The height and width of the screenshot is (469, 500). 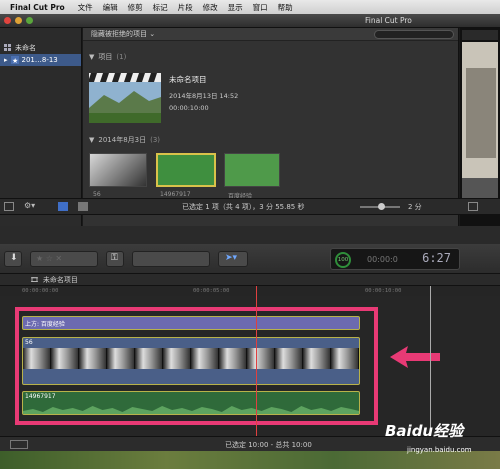 I want to click on timeline-header: 🎞 未命名项目, so click(x=250, y=280).